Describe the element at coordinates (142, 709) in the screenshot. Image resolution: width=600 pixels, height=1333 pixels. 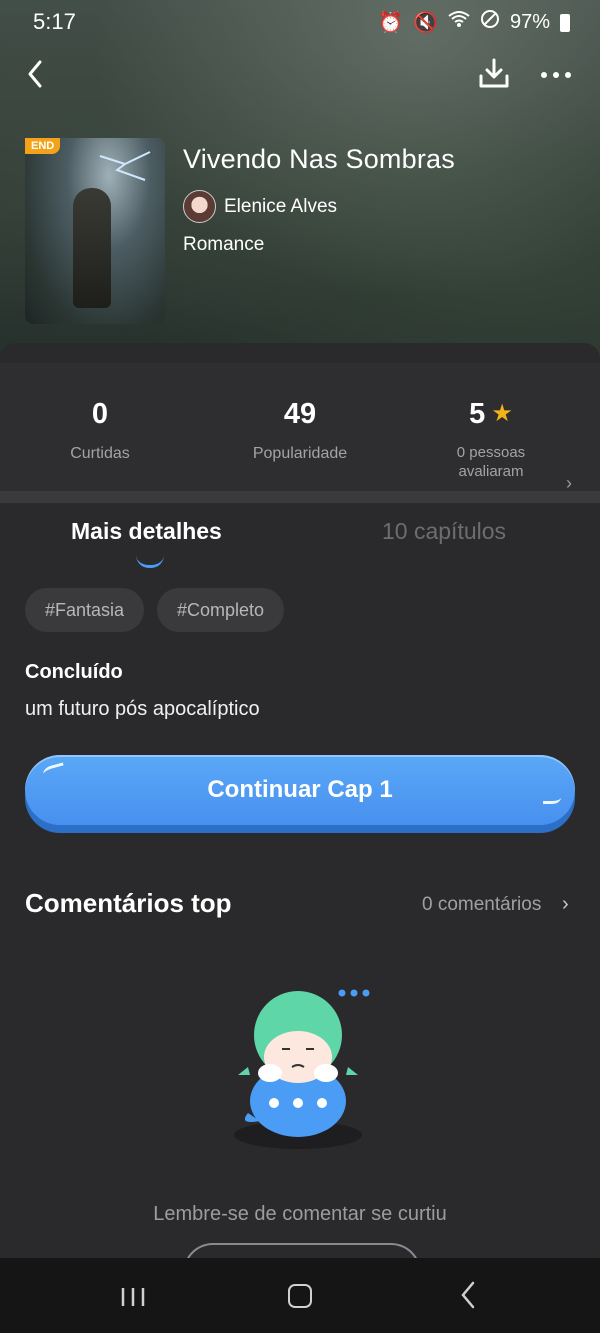
I see `book-synopsis: um futuro pós apocalíptico` at that location.